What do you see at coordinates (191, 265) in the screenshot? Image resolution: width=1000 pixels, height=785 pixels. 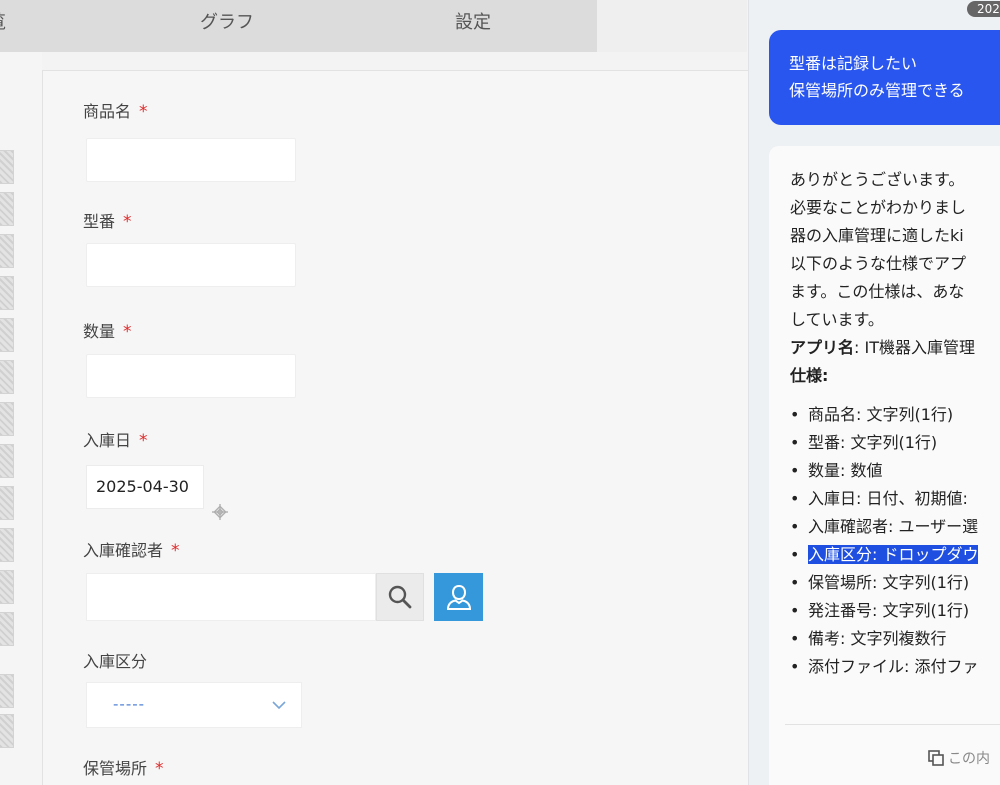 I see `model-number-field` at bounding box center [191, 265].